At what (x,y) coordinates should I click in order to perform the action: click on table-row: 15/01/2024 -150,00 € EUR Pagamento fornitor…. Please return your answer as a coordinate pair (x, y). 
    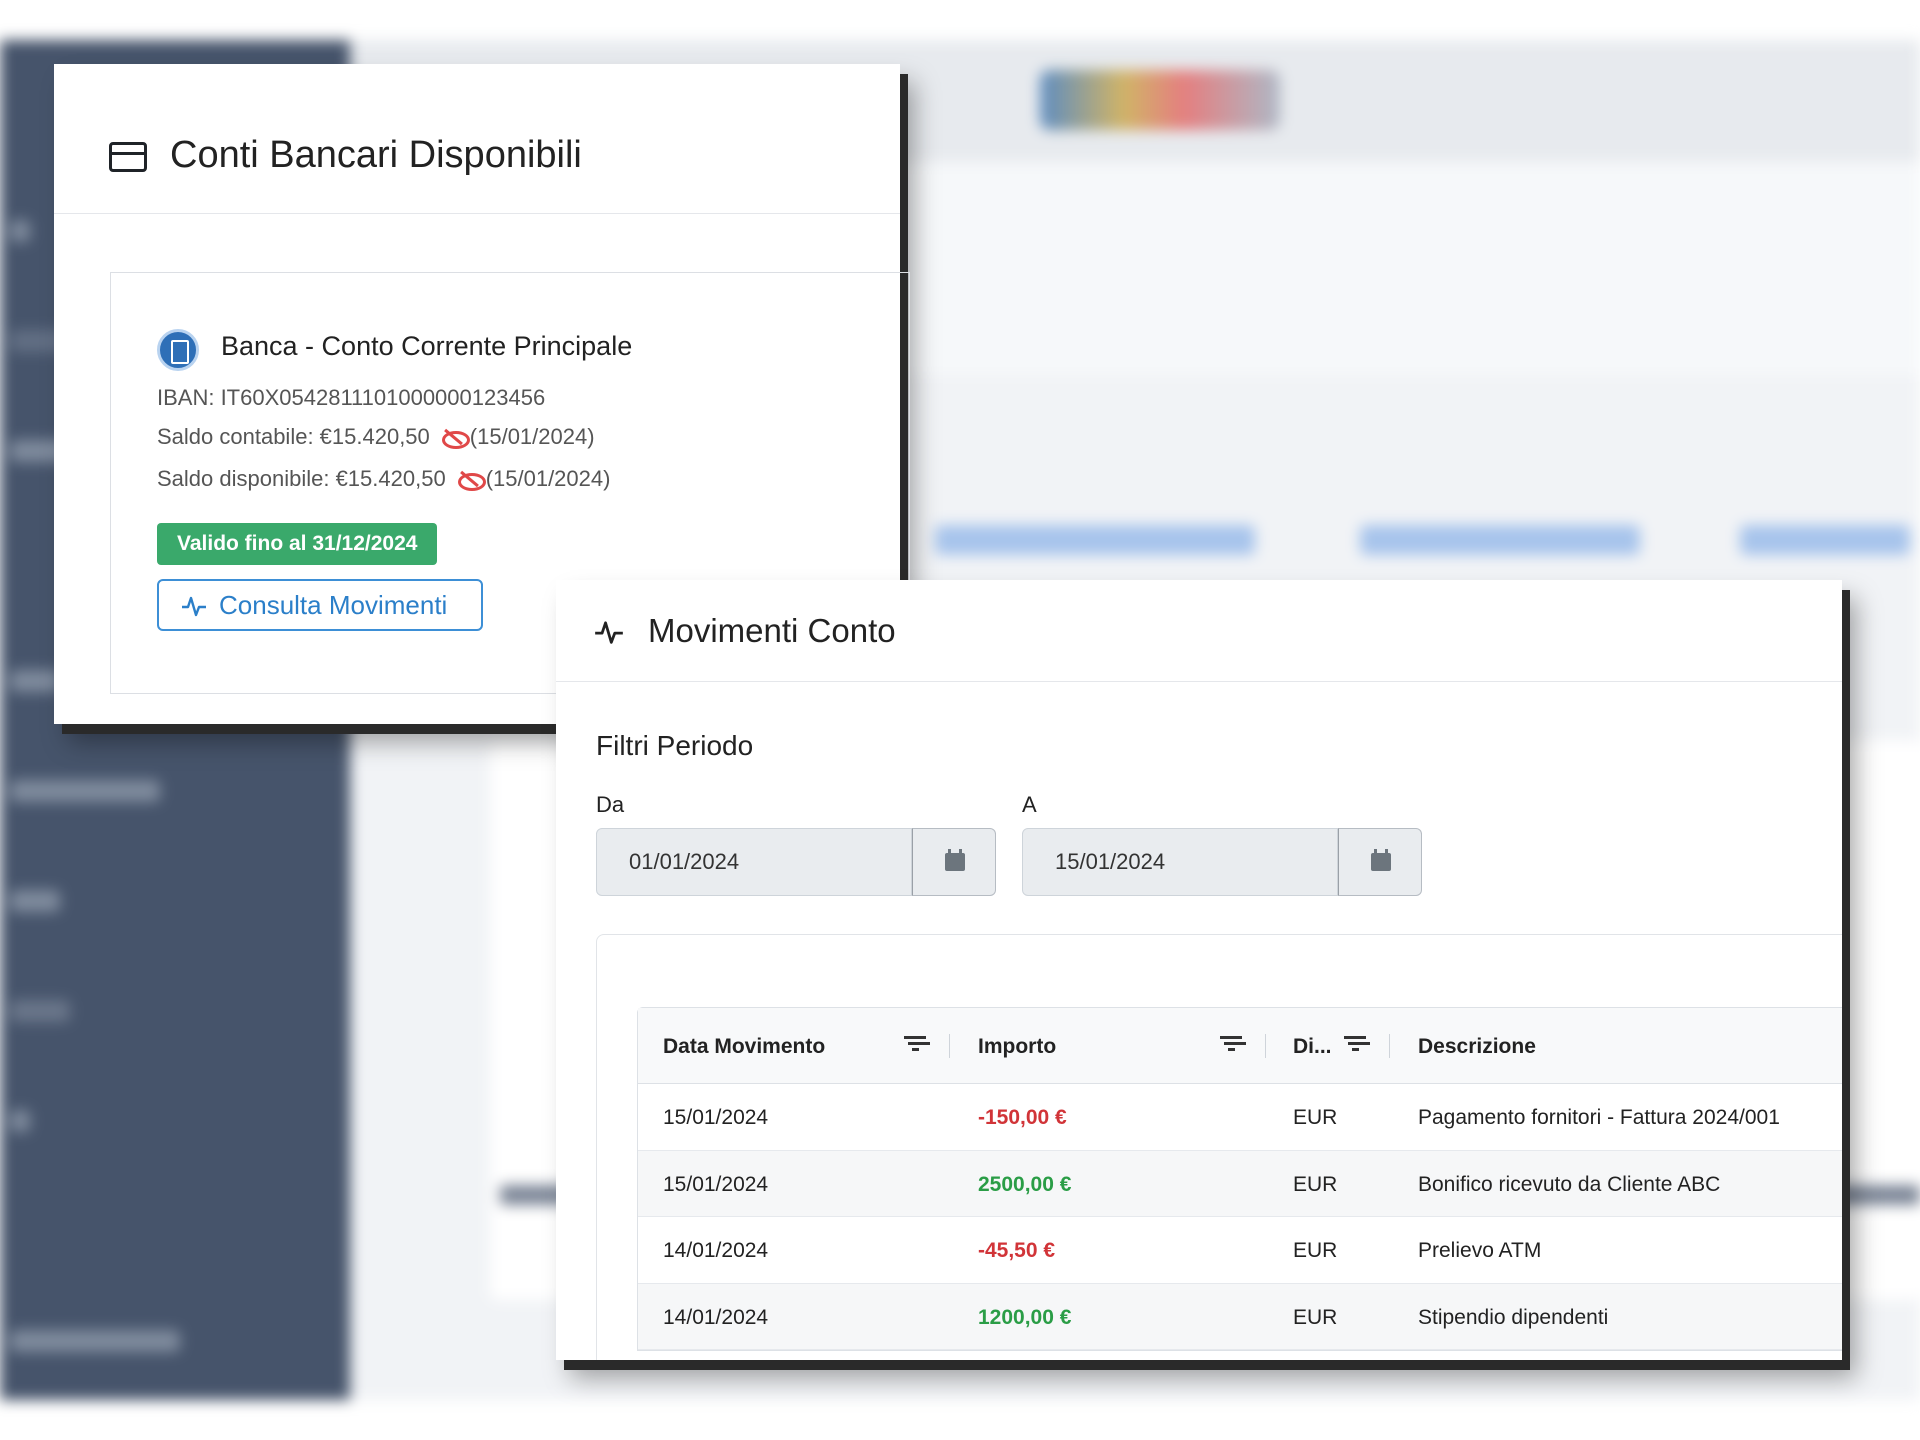
    Looking at the image, I should click on (1240, 1117).